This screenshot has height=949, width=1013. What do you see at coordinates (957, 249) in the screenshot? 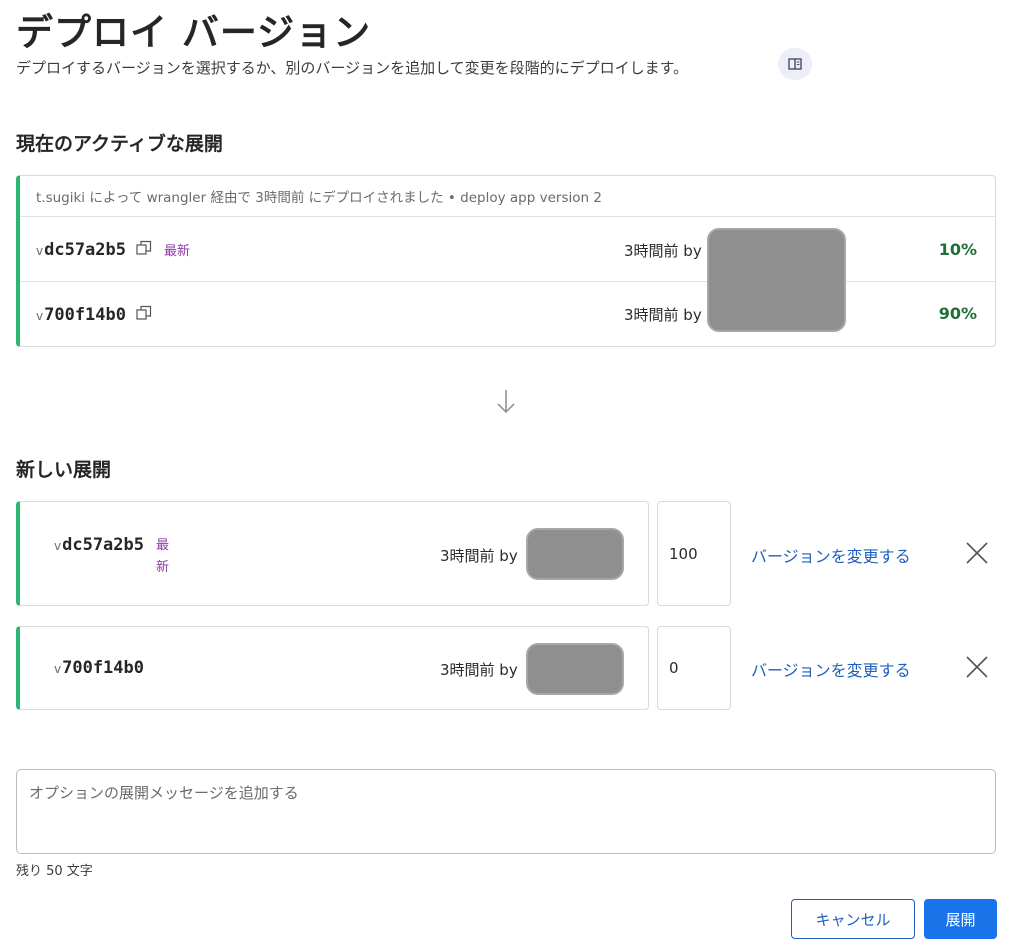
I see `traffic-percent: 10%` at bounding box center [957, 249].